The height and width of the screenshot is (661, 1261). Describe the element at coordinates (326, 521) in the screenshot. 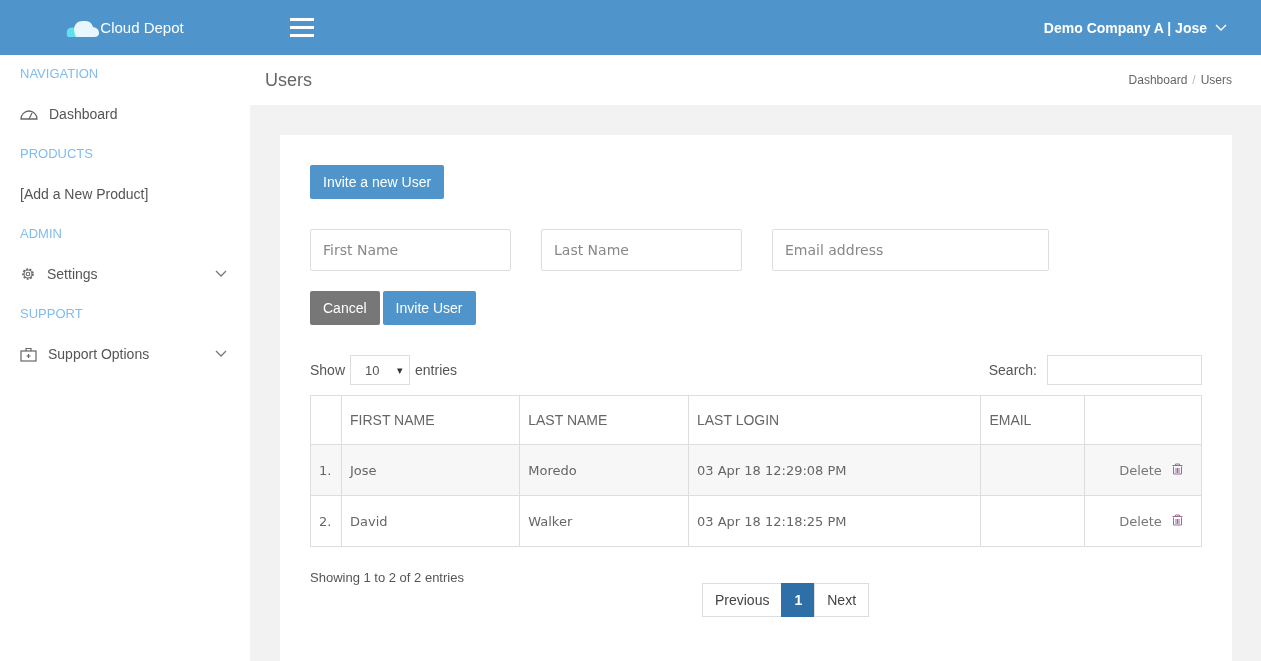

I see `table-cell: 2.` at that location.